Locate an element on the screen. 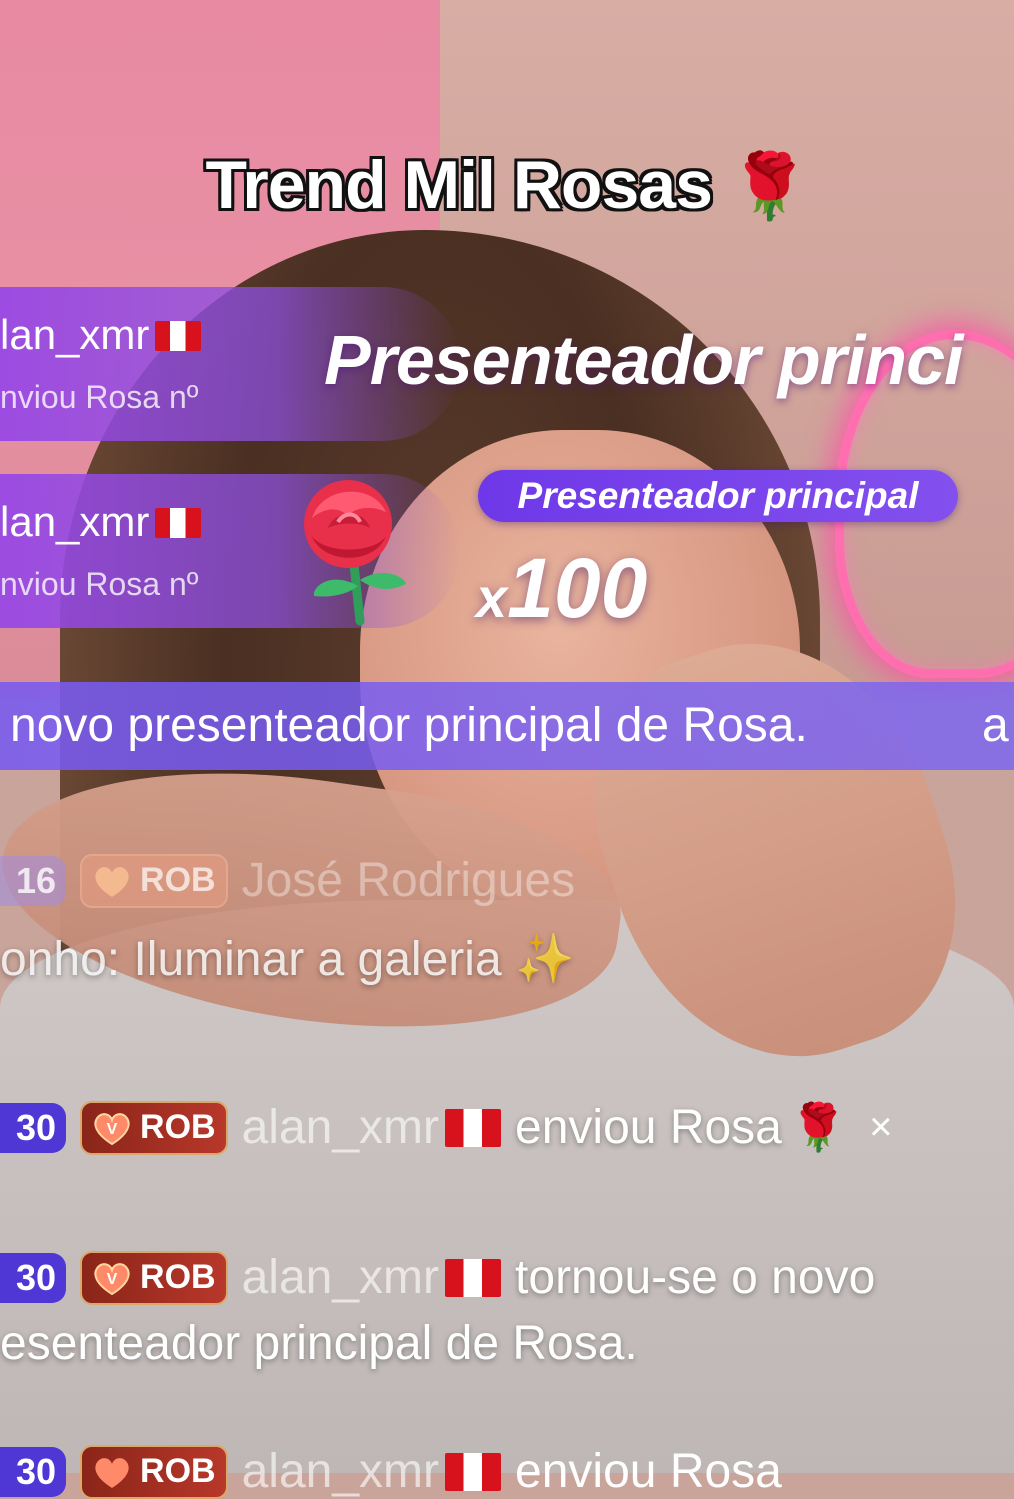  caption-text: Trend Mil Rosas is located at coordinates (458, 185).